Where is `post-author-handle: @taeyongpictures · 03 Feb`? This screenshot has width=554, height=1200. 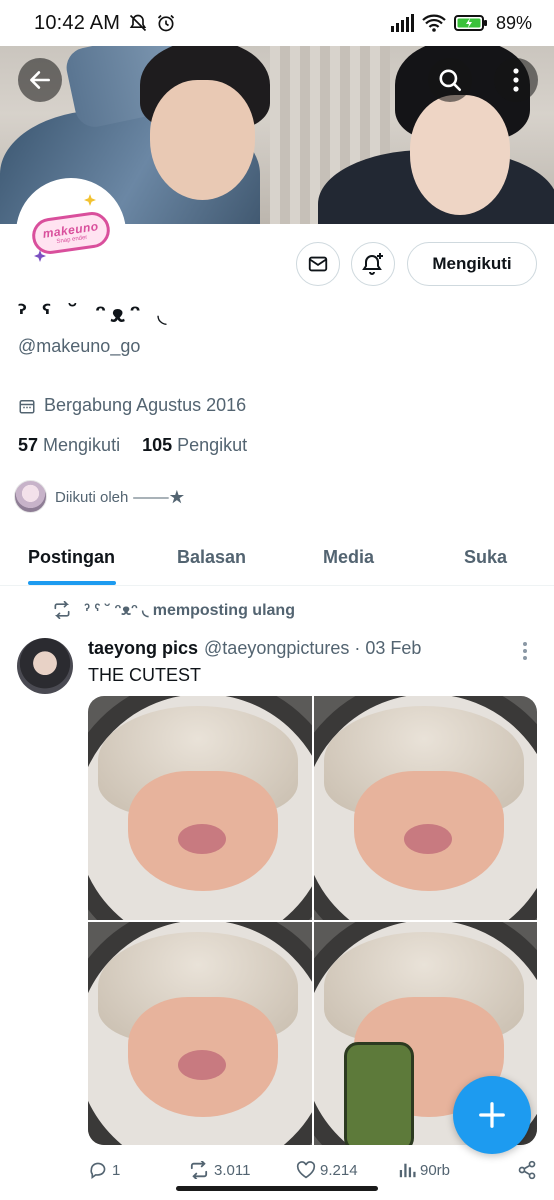 post-author-handle: @taeyongpictures · 03 Feb is located at coordinates (313, 648).